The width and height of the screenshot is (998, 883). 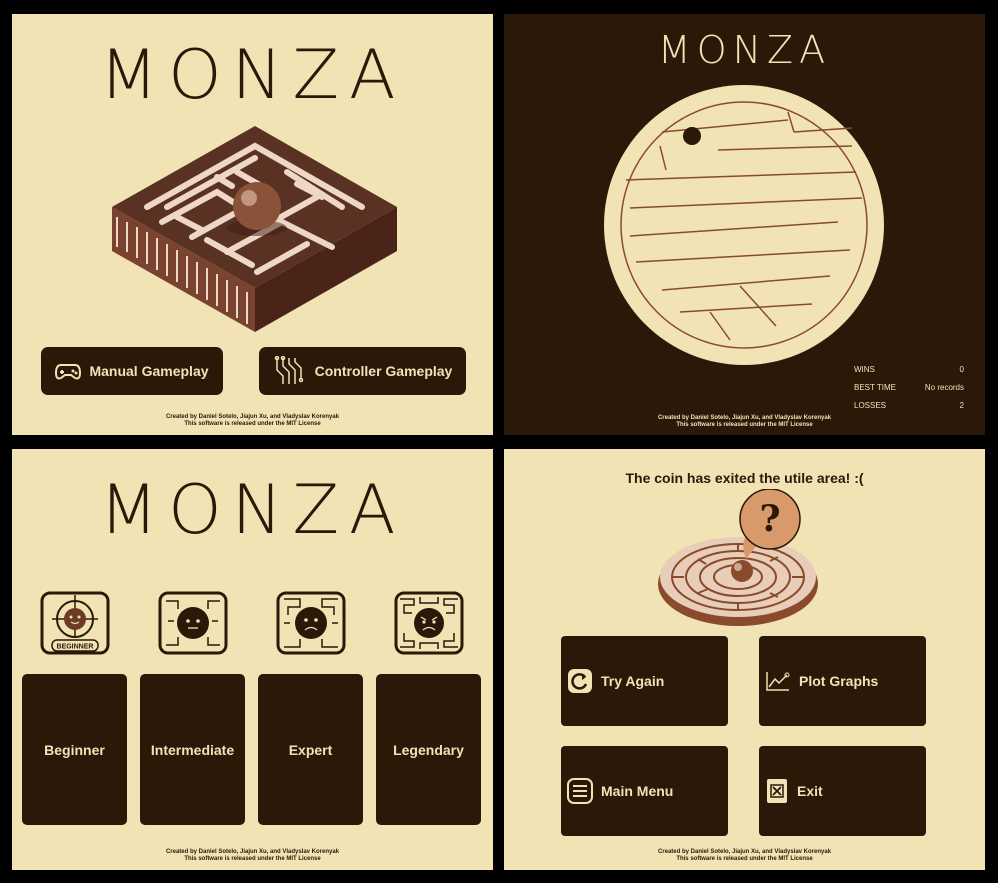 I want to click on gamepad-icon, so click(x=68, y=371).